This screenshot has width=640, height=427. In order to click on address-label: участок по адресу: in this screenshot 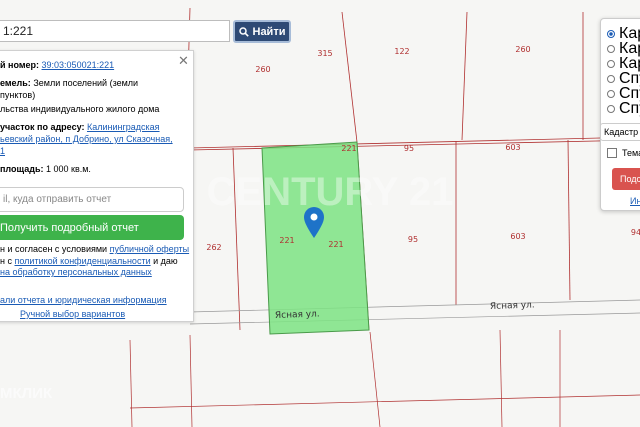, I will do `click(42, 127)`.